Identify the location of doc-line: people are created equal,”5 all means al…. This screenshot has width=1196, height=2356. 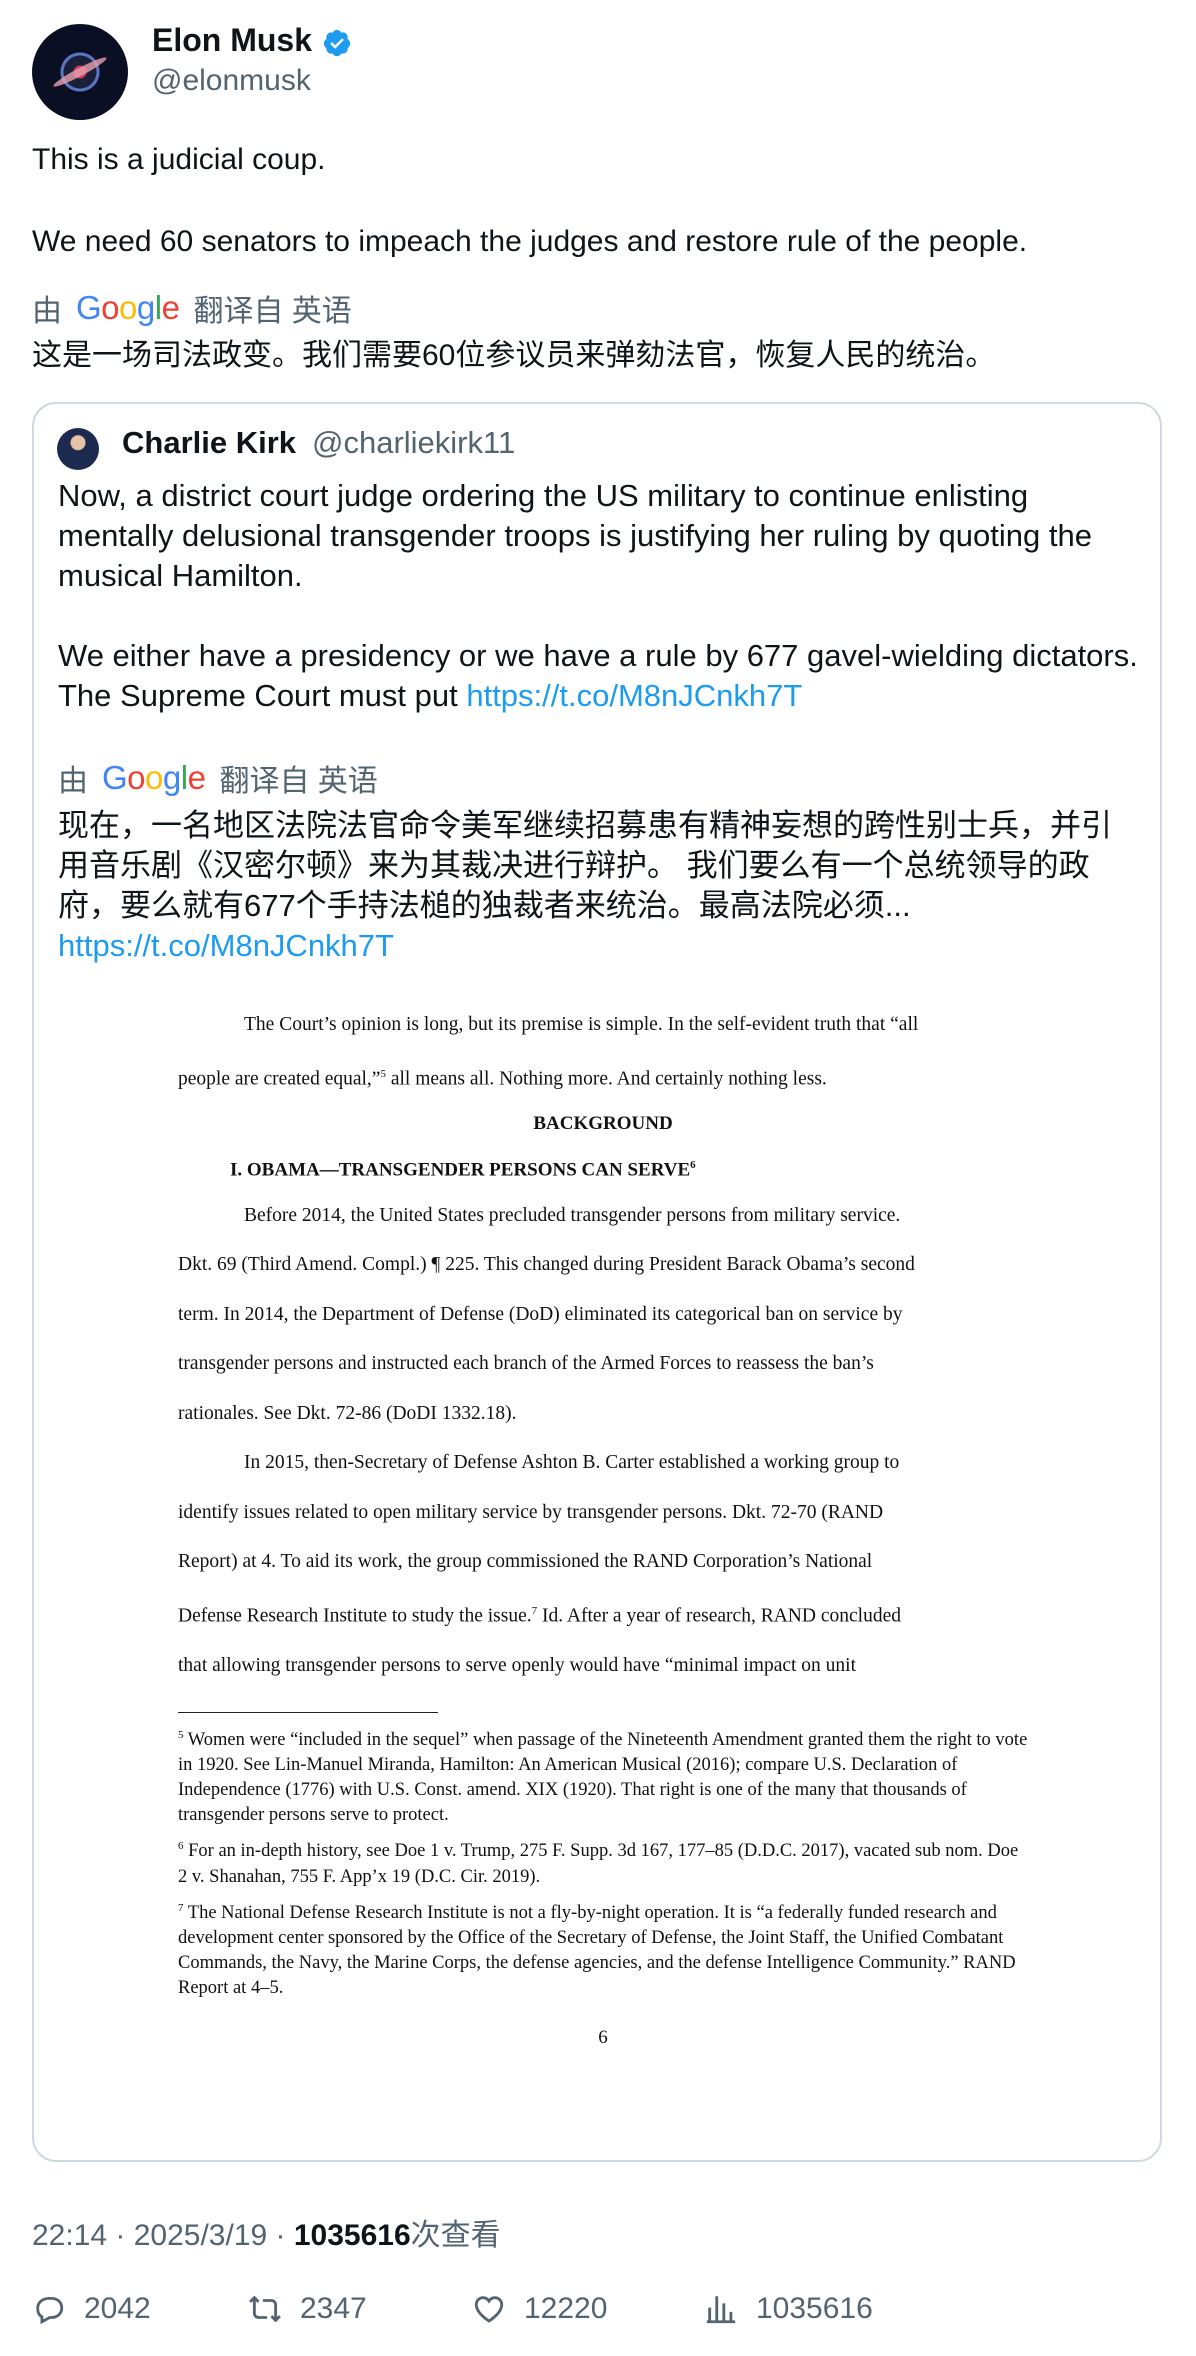
(502, 1078).